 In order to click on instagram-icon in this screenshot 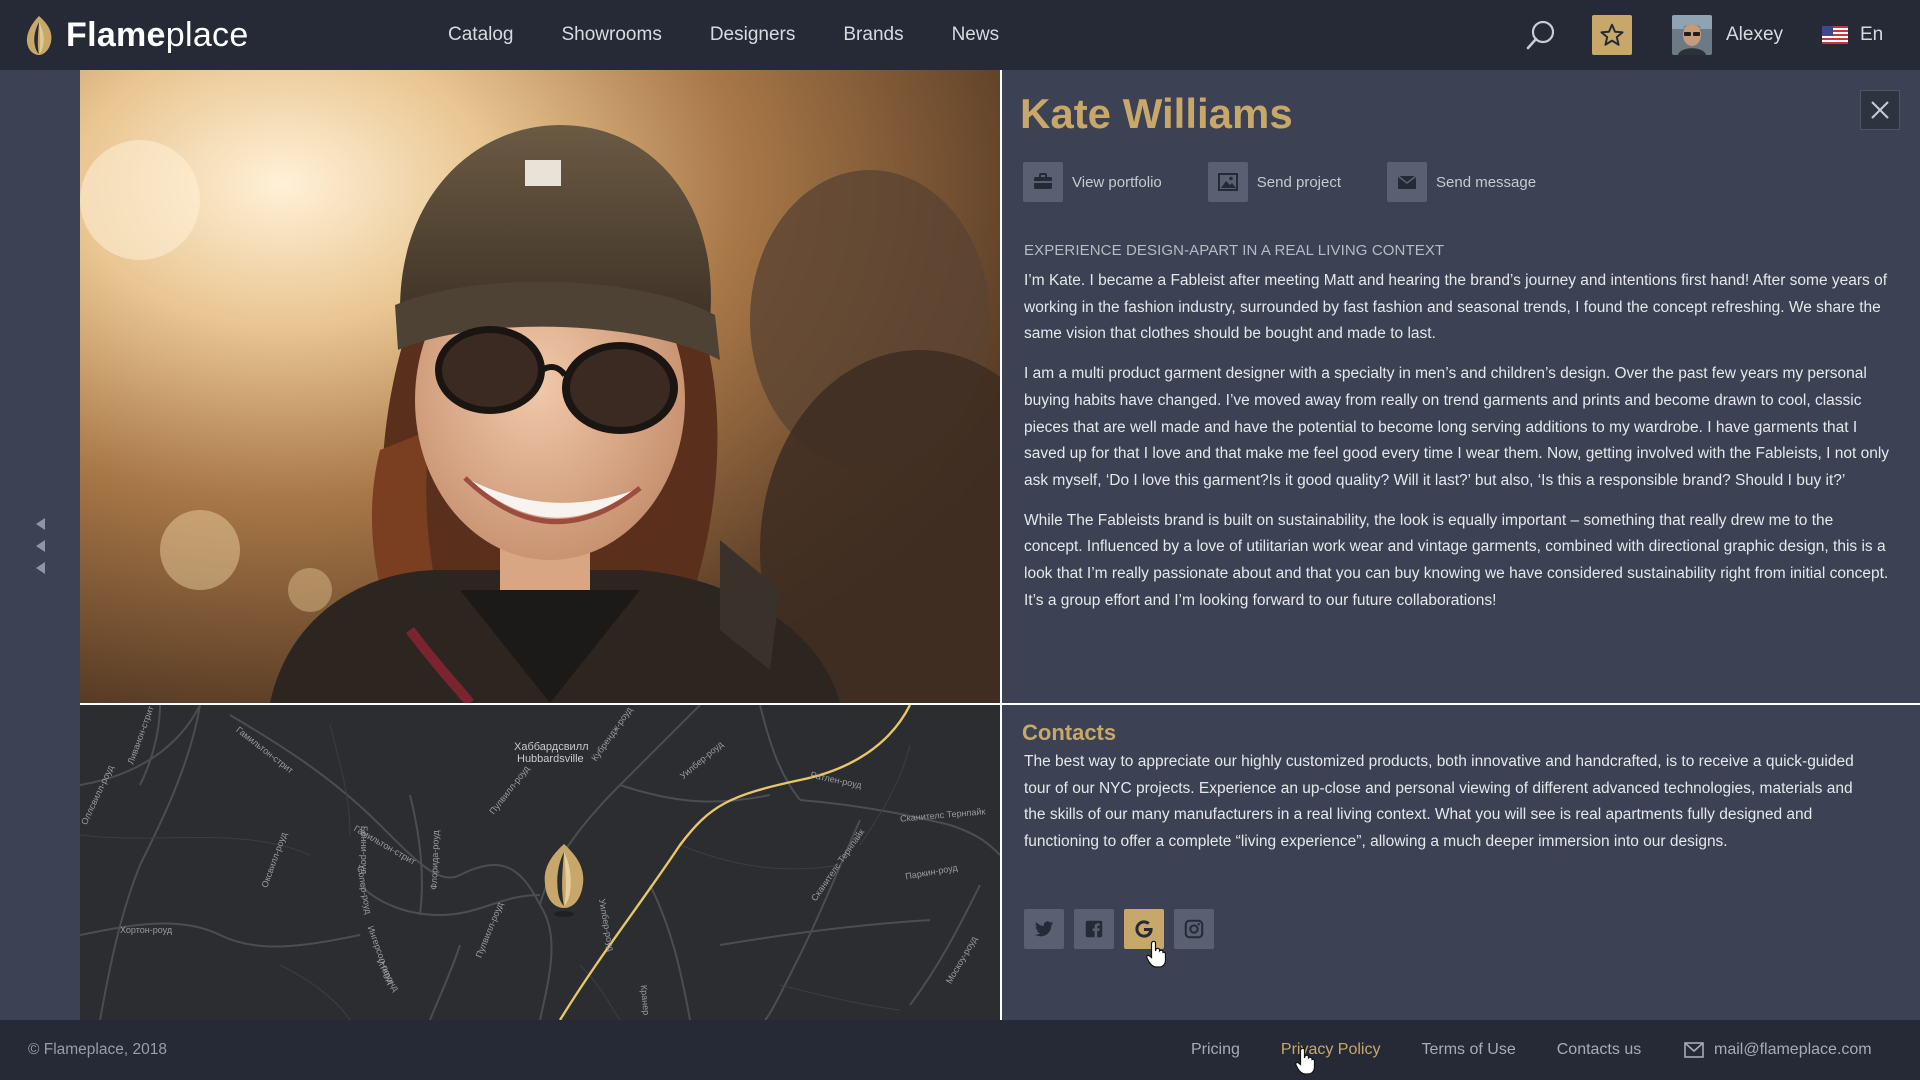, I will do `click(1194, 929)`.